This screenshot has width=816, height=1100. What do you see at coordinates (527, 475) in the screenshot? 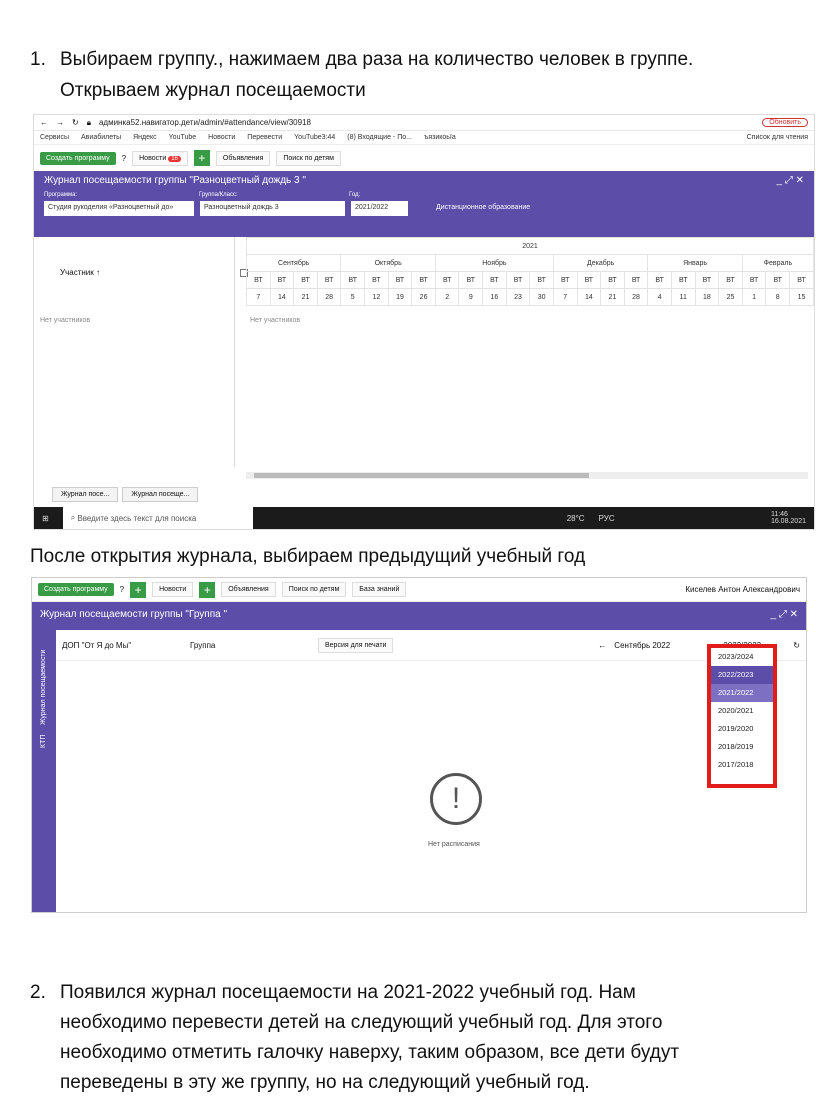
I see `horizontal-scrollbar` at bounding box center [527, 475].